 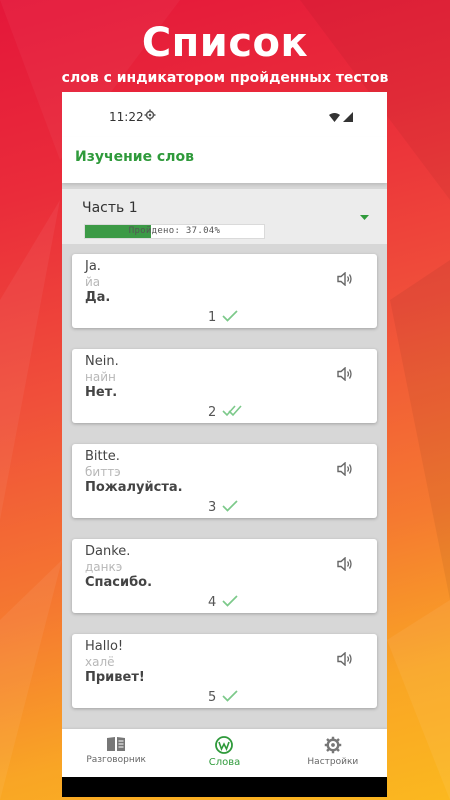 I want to click on book-icon, so click(x=116, y=744).